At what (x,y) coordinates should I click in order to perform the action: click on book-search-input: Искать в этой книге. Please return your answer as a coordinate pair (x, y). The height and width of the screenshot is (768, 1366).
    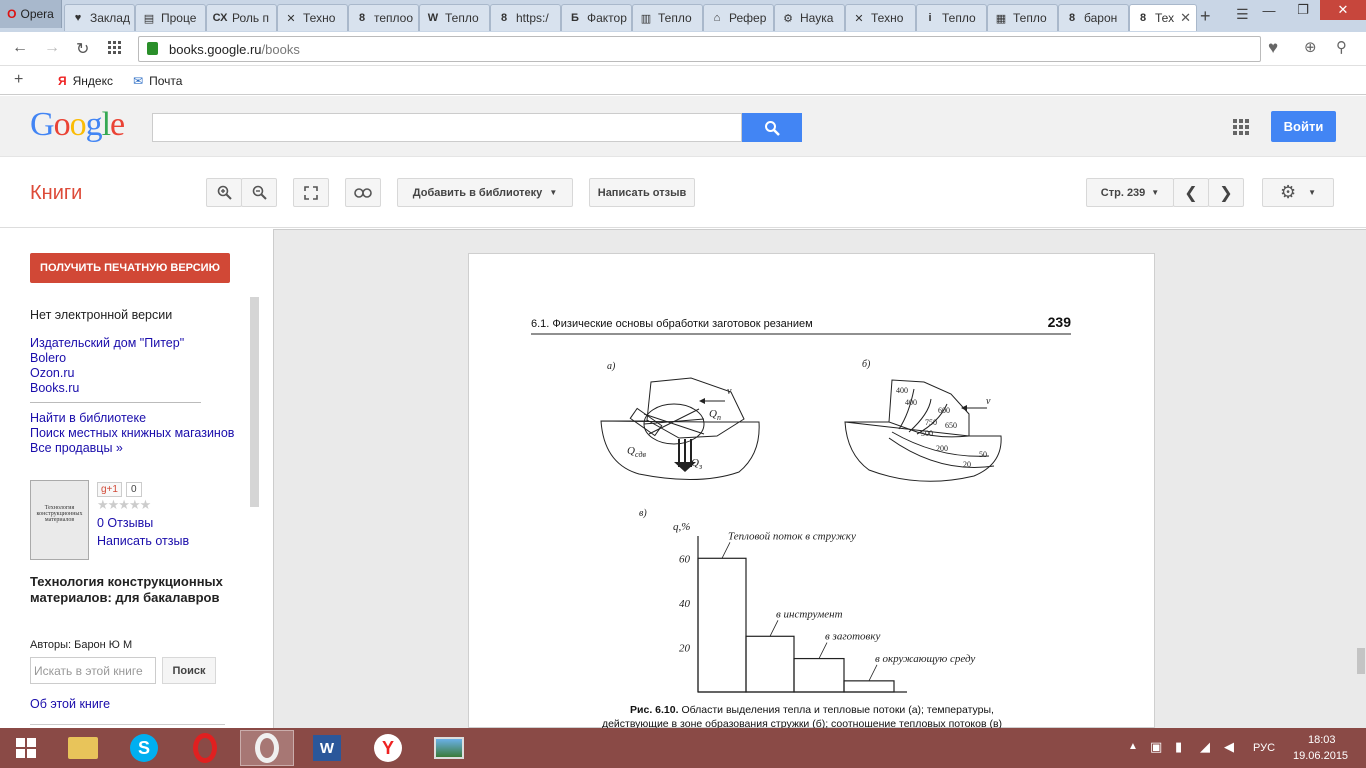
    Looking at the image, I should click on (93, 670).